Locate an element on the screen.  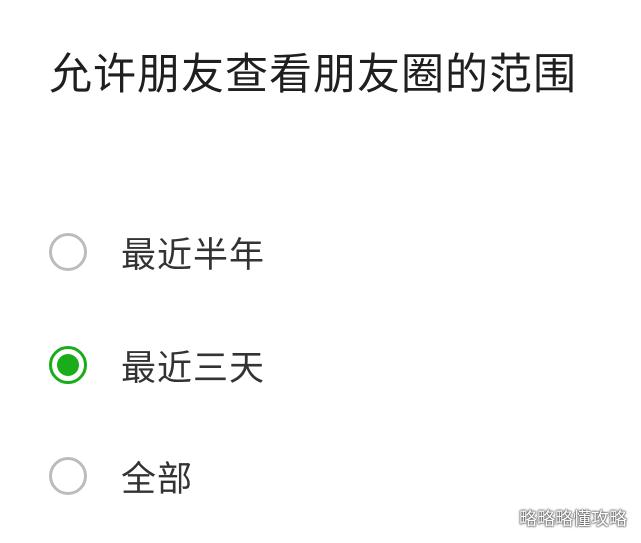
option-last-six-months: 最近半年 is located at coordinates (299, 252).